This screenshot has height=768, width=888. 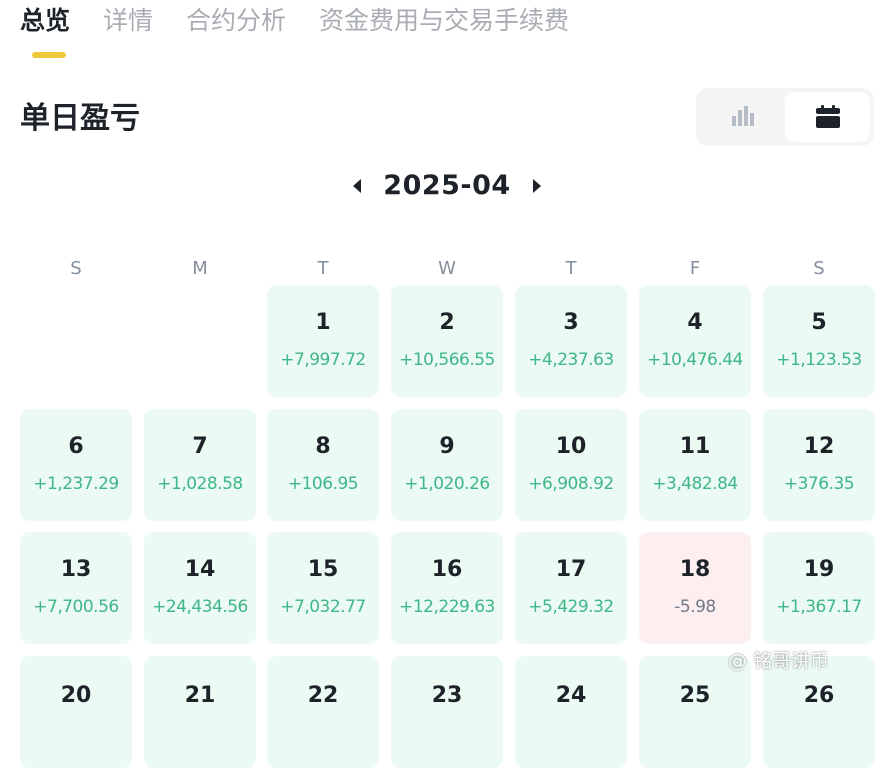 What do you see at coordinates (571, 446) in the screenshot?
I see `day-number: 10` at bounding box center [571, 446].